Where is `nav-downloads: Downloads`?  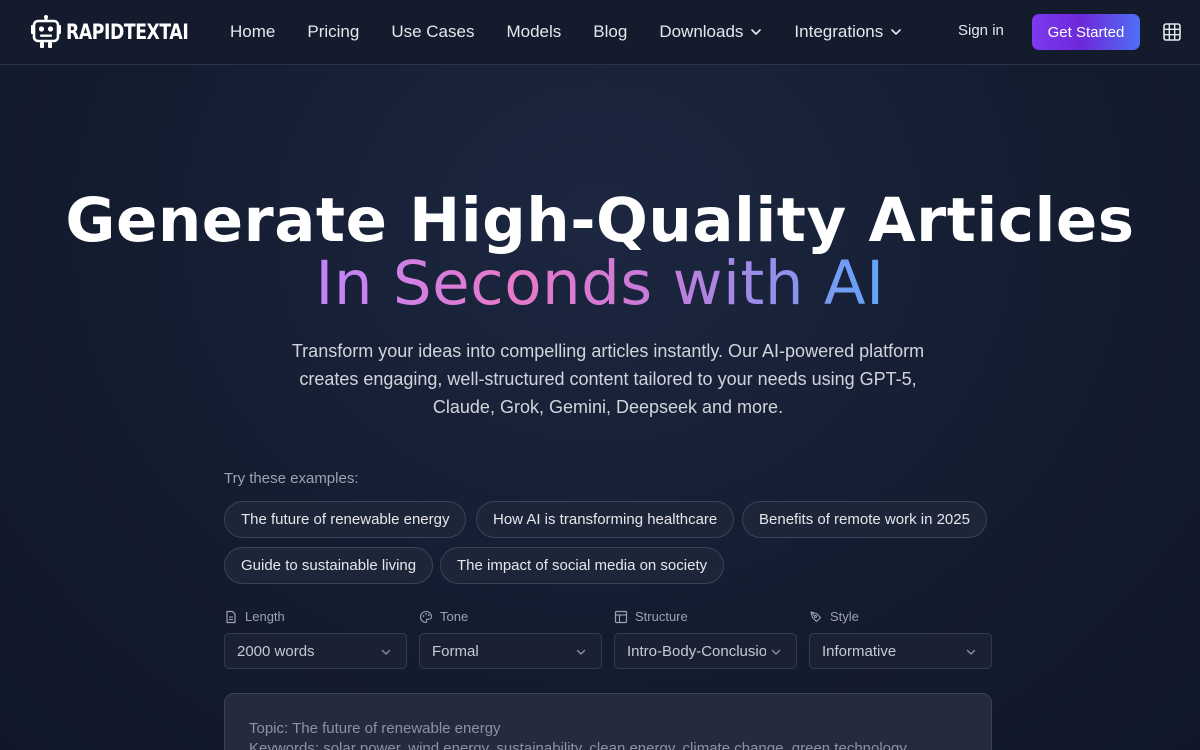 nav-downloads: Downloads is located at coordinates (710, 32).